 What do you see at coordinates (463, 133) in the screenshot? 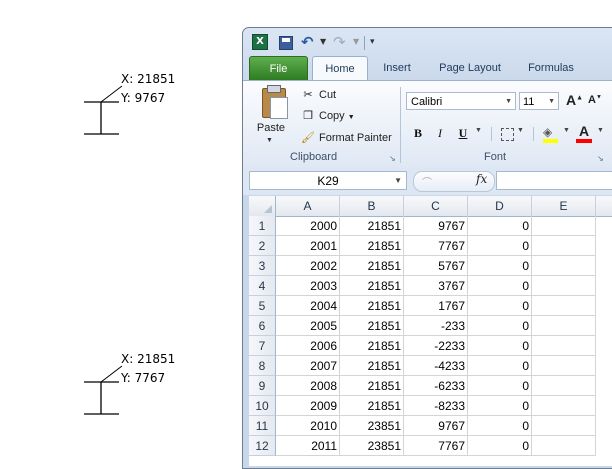
I see `underline-button: U` at bounding box center [463, 133].